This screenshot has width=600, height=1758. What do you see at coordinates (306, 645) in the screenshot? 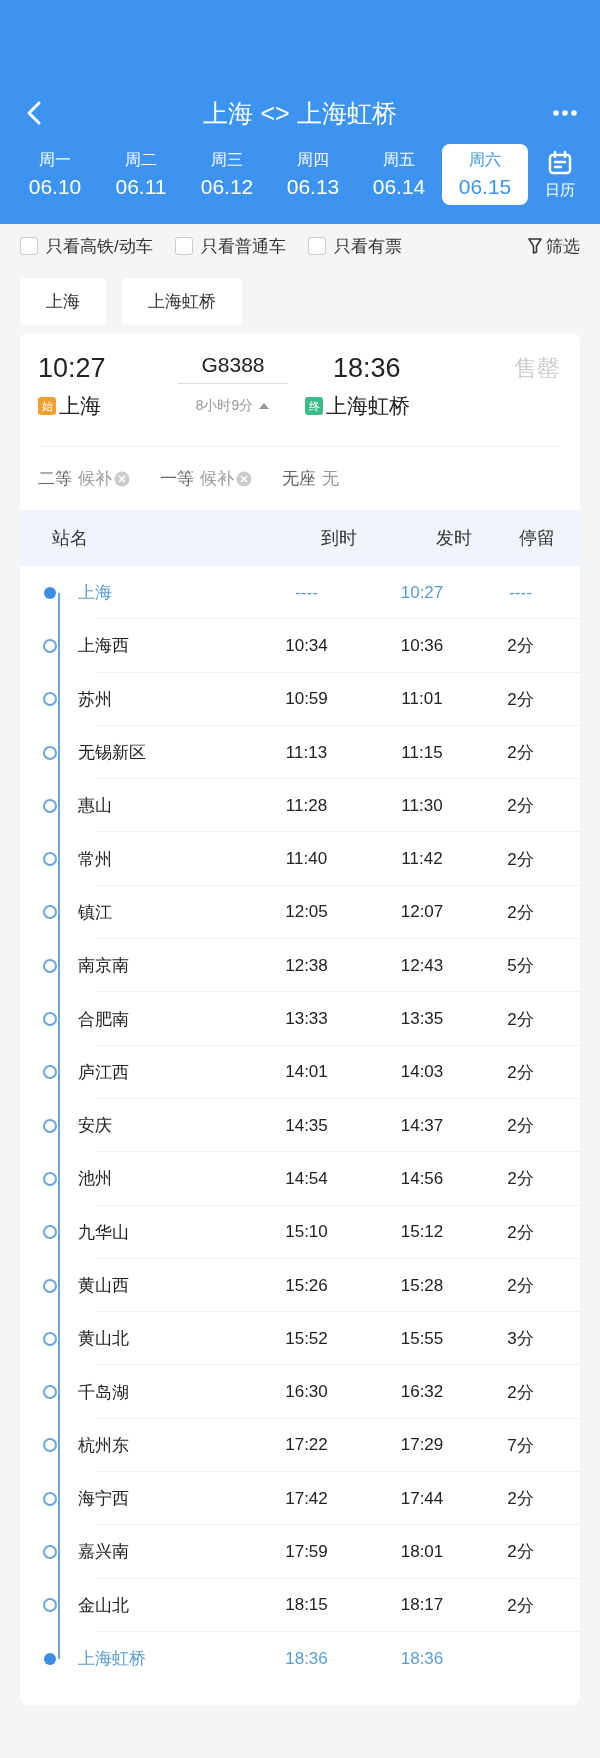
I see `arrival-cell-text: 10:34` at bounding box center [306, 645].